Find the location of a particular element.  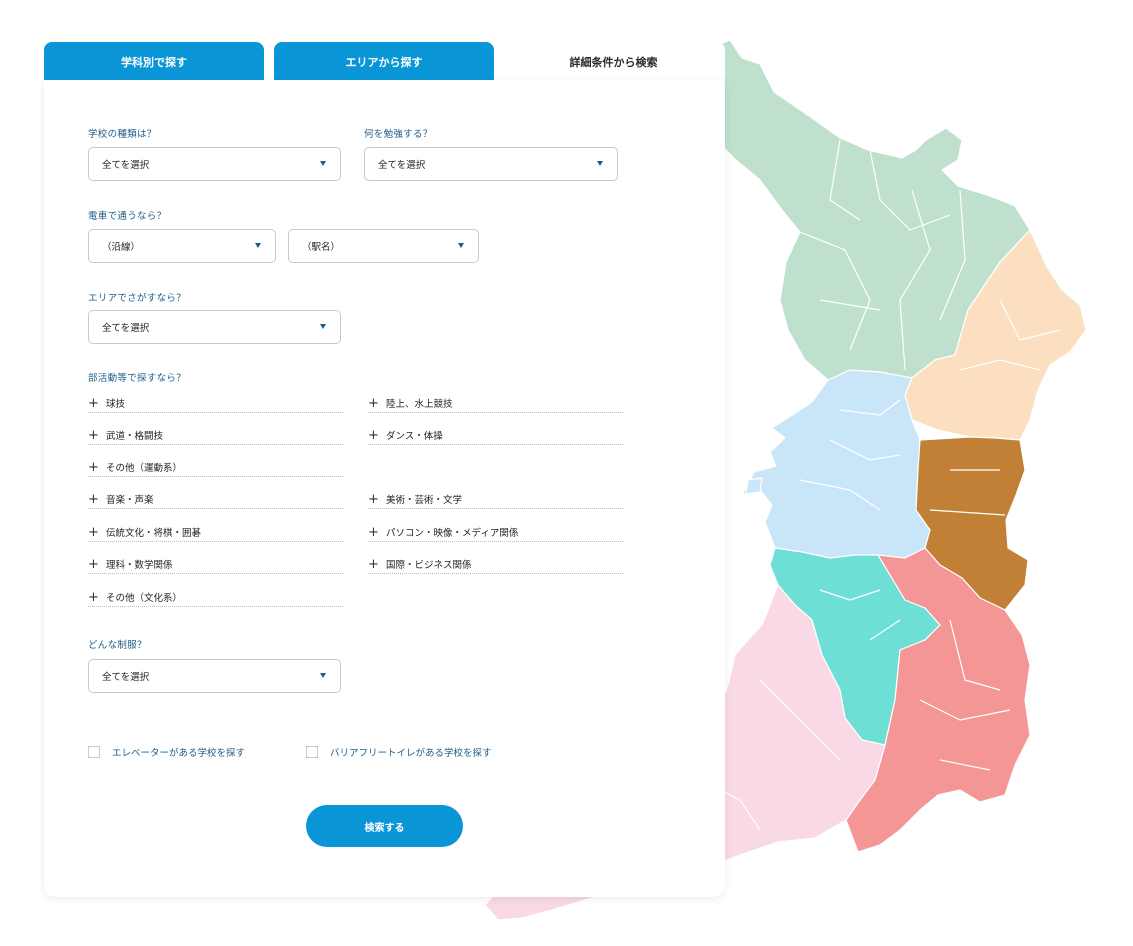

study-select: 全てを選択 is located at coordinates (491, 164).